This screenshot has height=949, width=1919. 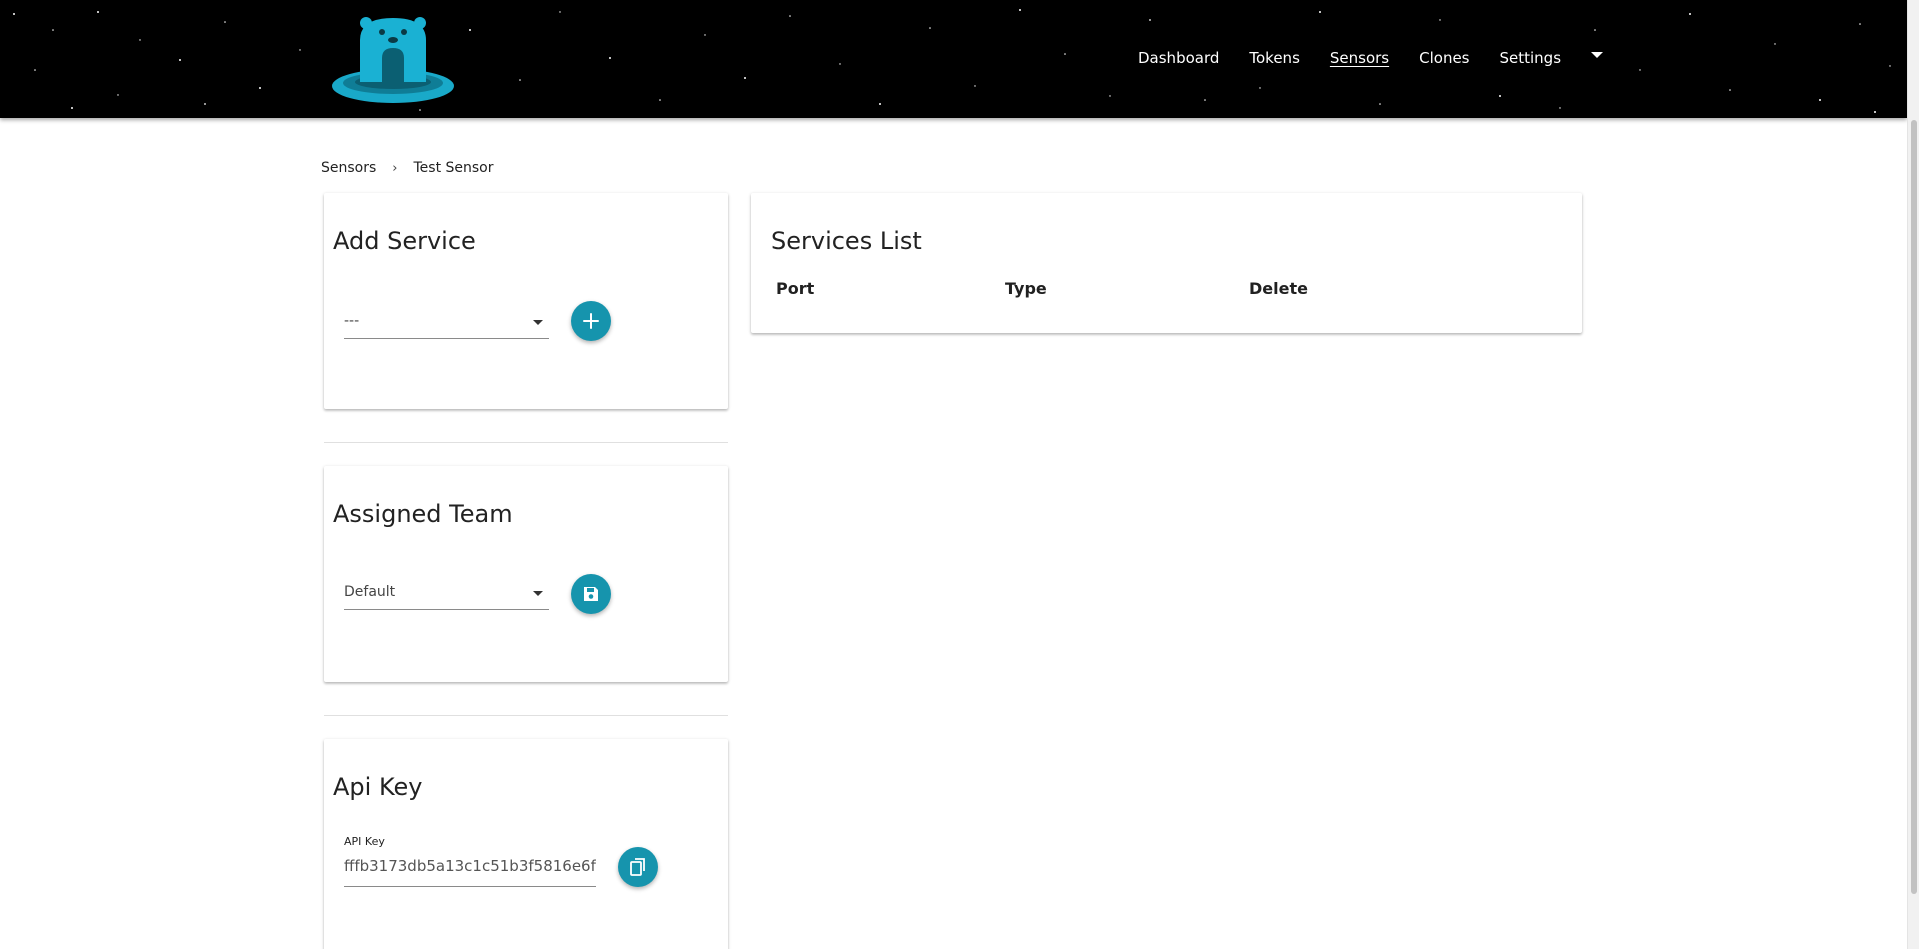 I want to click on breadcrumb-current: Test Sensor, so click(x=453, y=168).